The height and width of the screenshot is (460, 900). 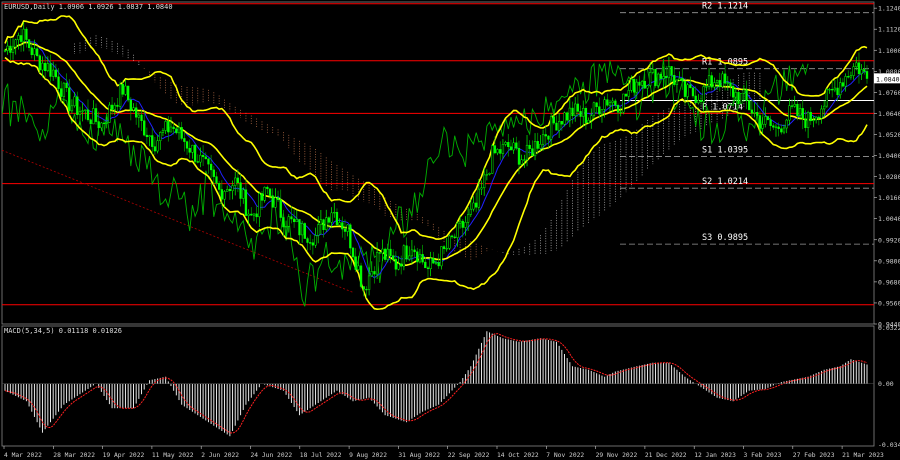 What do you see at coordinates (889, 9) in the screenshot?
I see `y-tick-label: 1.1240` at bounding box center [889, 9].